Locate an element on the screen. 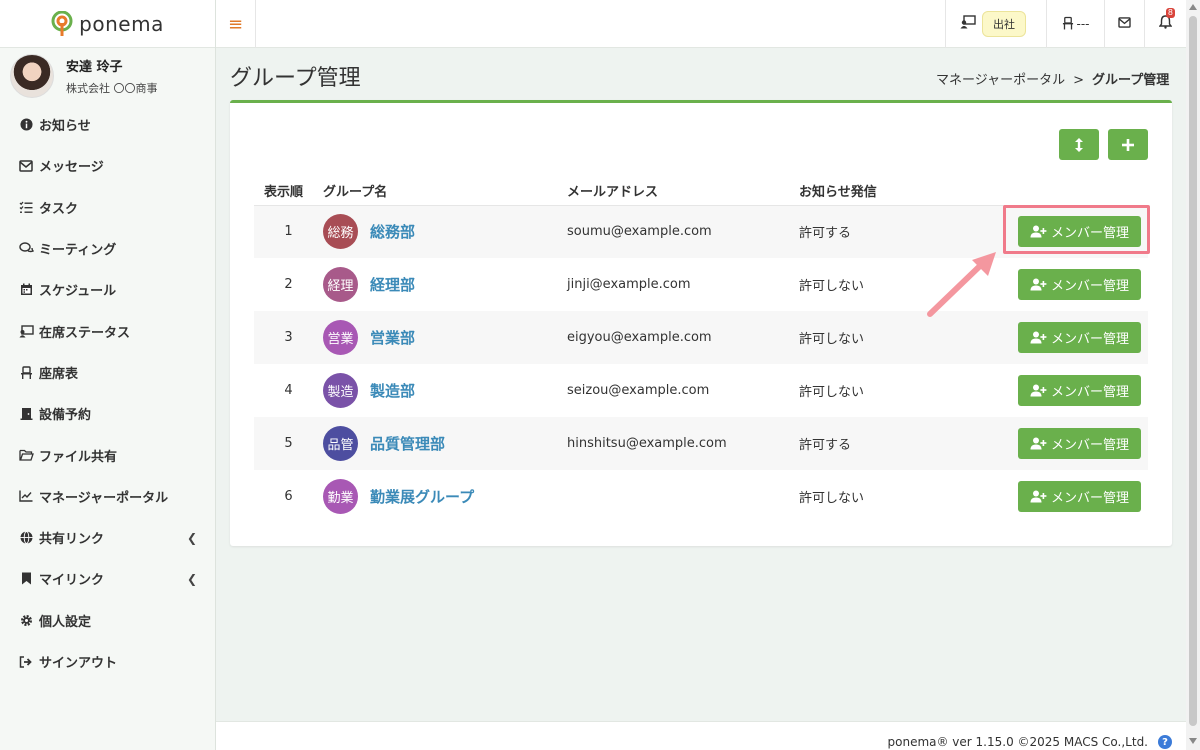 This screenshot has width=1200, height=750. header-email: メールアドレス is located at coordinates (683, 191).